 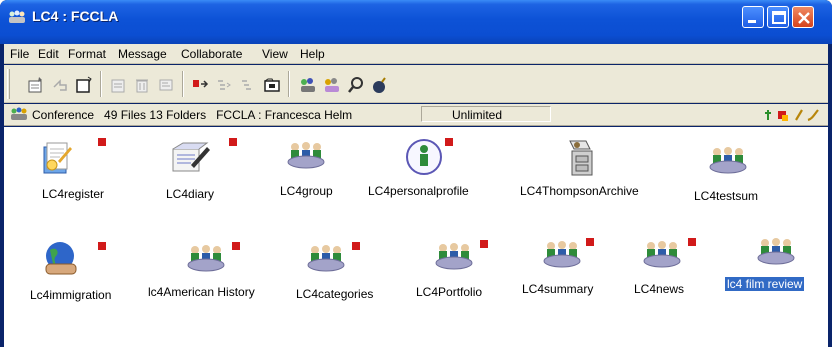 I want to click on maximize-button, so click(x=778, y=17).